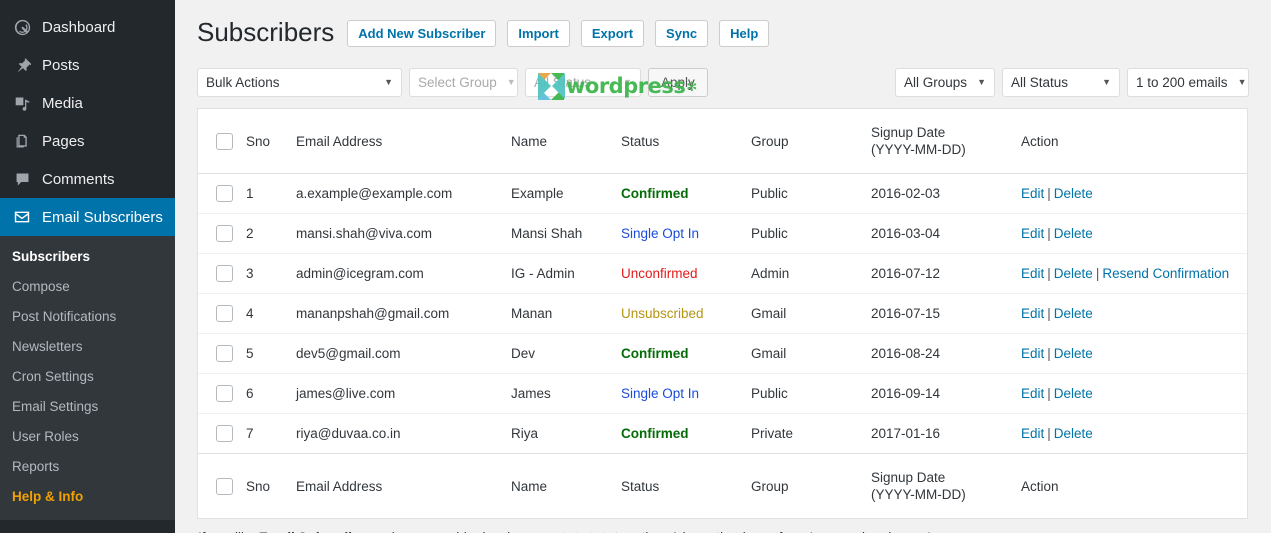  What do you see at coordinates (87, 407) in the screenshot?
I see `submenu-item-email-settings: Email Settings` at bounding box center [87, 407].